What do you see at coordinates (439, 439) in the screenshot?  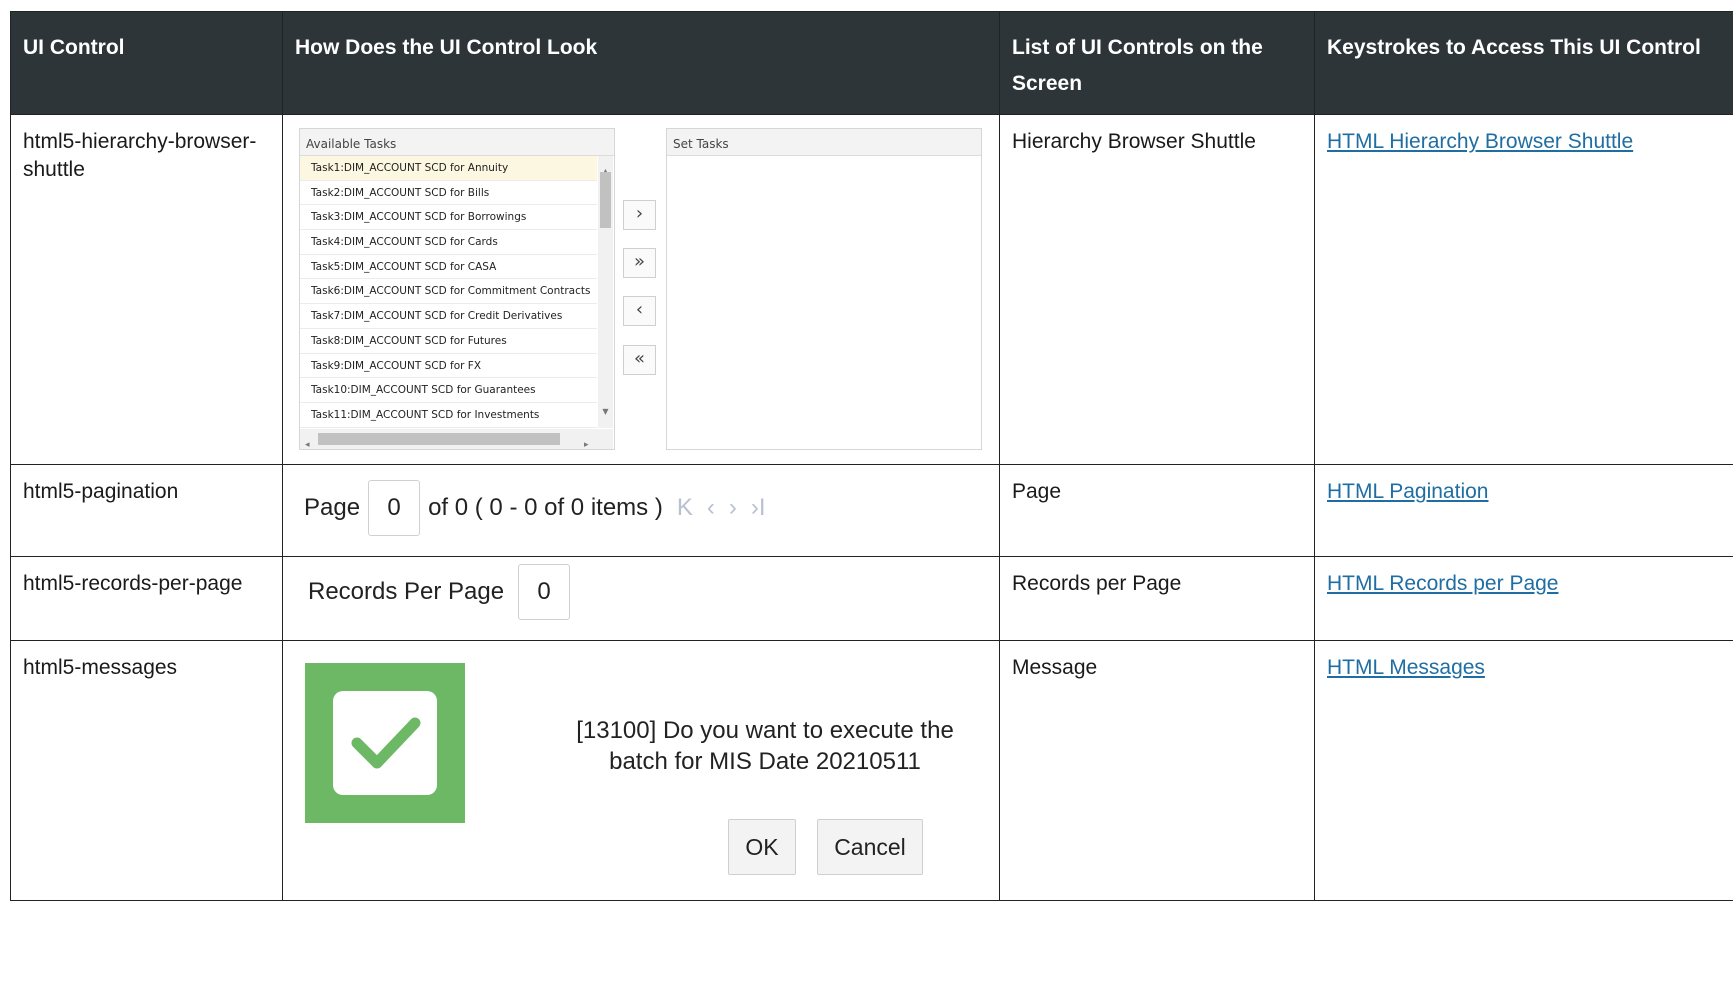 I see `horizontal-scroll-thumb` at bounding box center [439, 439].